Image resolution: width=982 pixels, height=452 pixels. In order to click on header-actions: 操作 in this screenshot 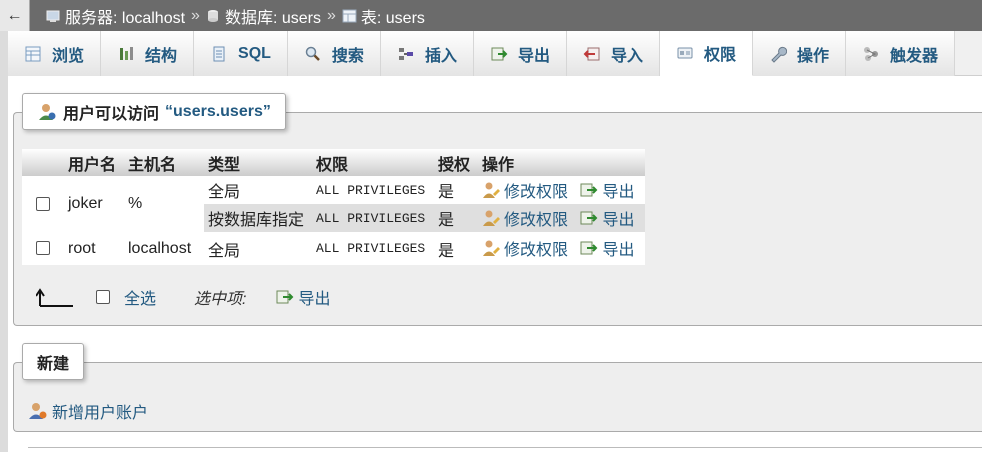, I will do `click(561, 162)`.